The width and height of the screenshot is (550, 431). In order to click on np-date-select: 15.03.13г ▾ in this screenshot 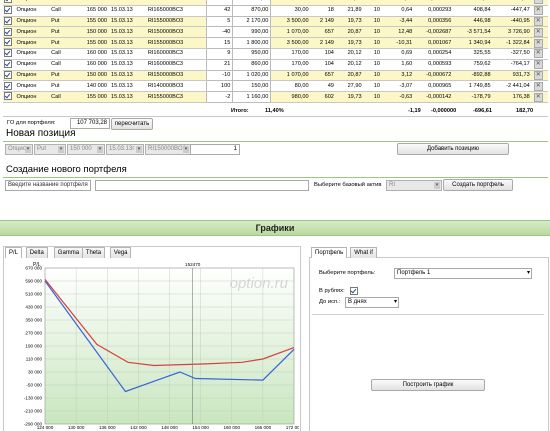, I will do `click(125, 149)`.